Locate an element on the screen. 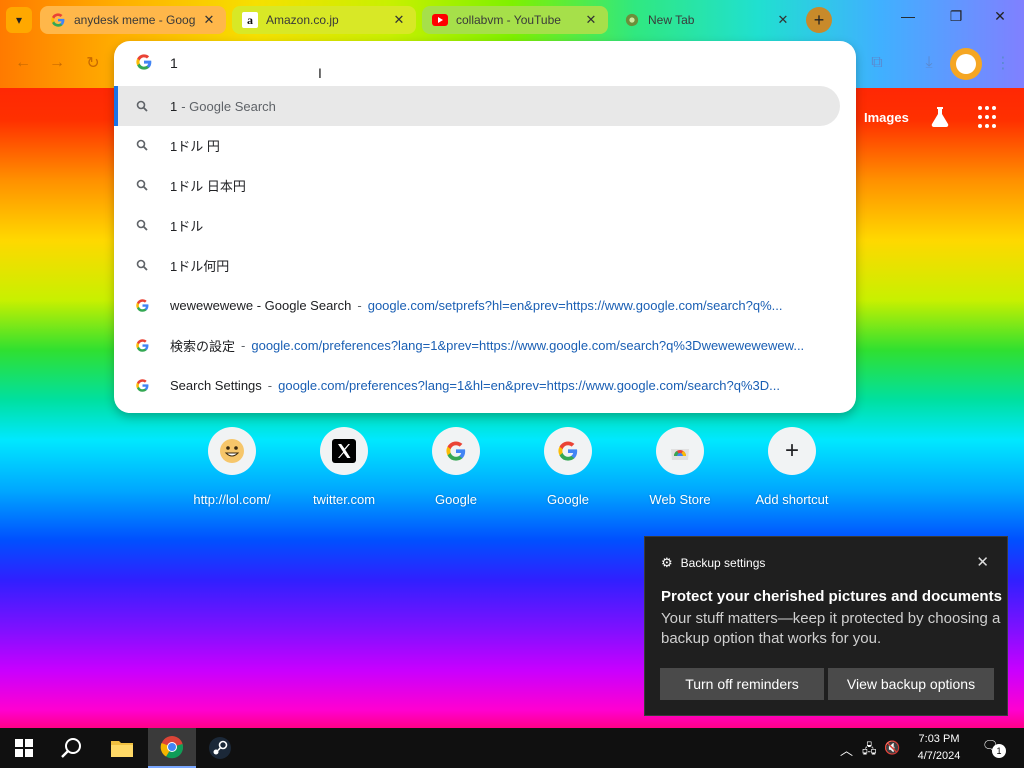 The image size is (1024, 768). taskbar-file-explorer is located at coordinates (122, 748).